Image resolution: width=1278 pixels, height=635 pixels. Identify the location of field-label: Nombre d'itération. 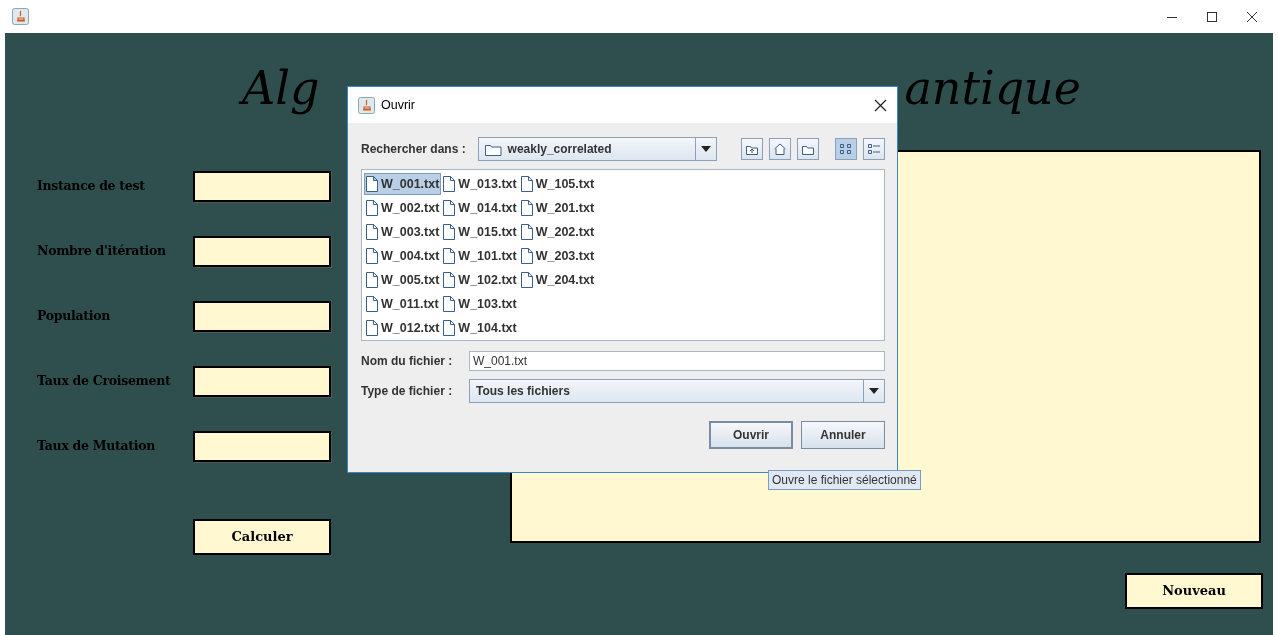
(102, 251).